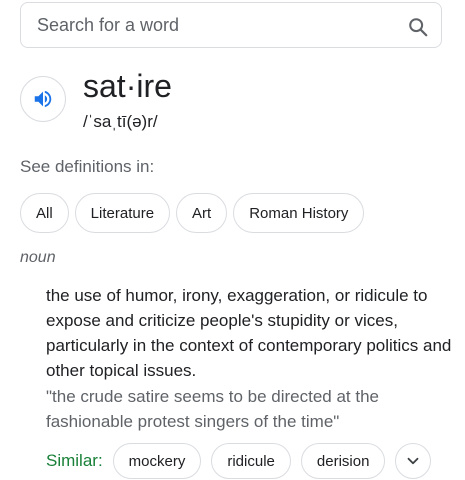  Describe the element at coordinates (38, 257) in the screenshot. I see `part-of-speech: noun` at that location.